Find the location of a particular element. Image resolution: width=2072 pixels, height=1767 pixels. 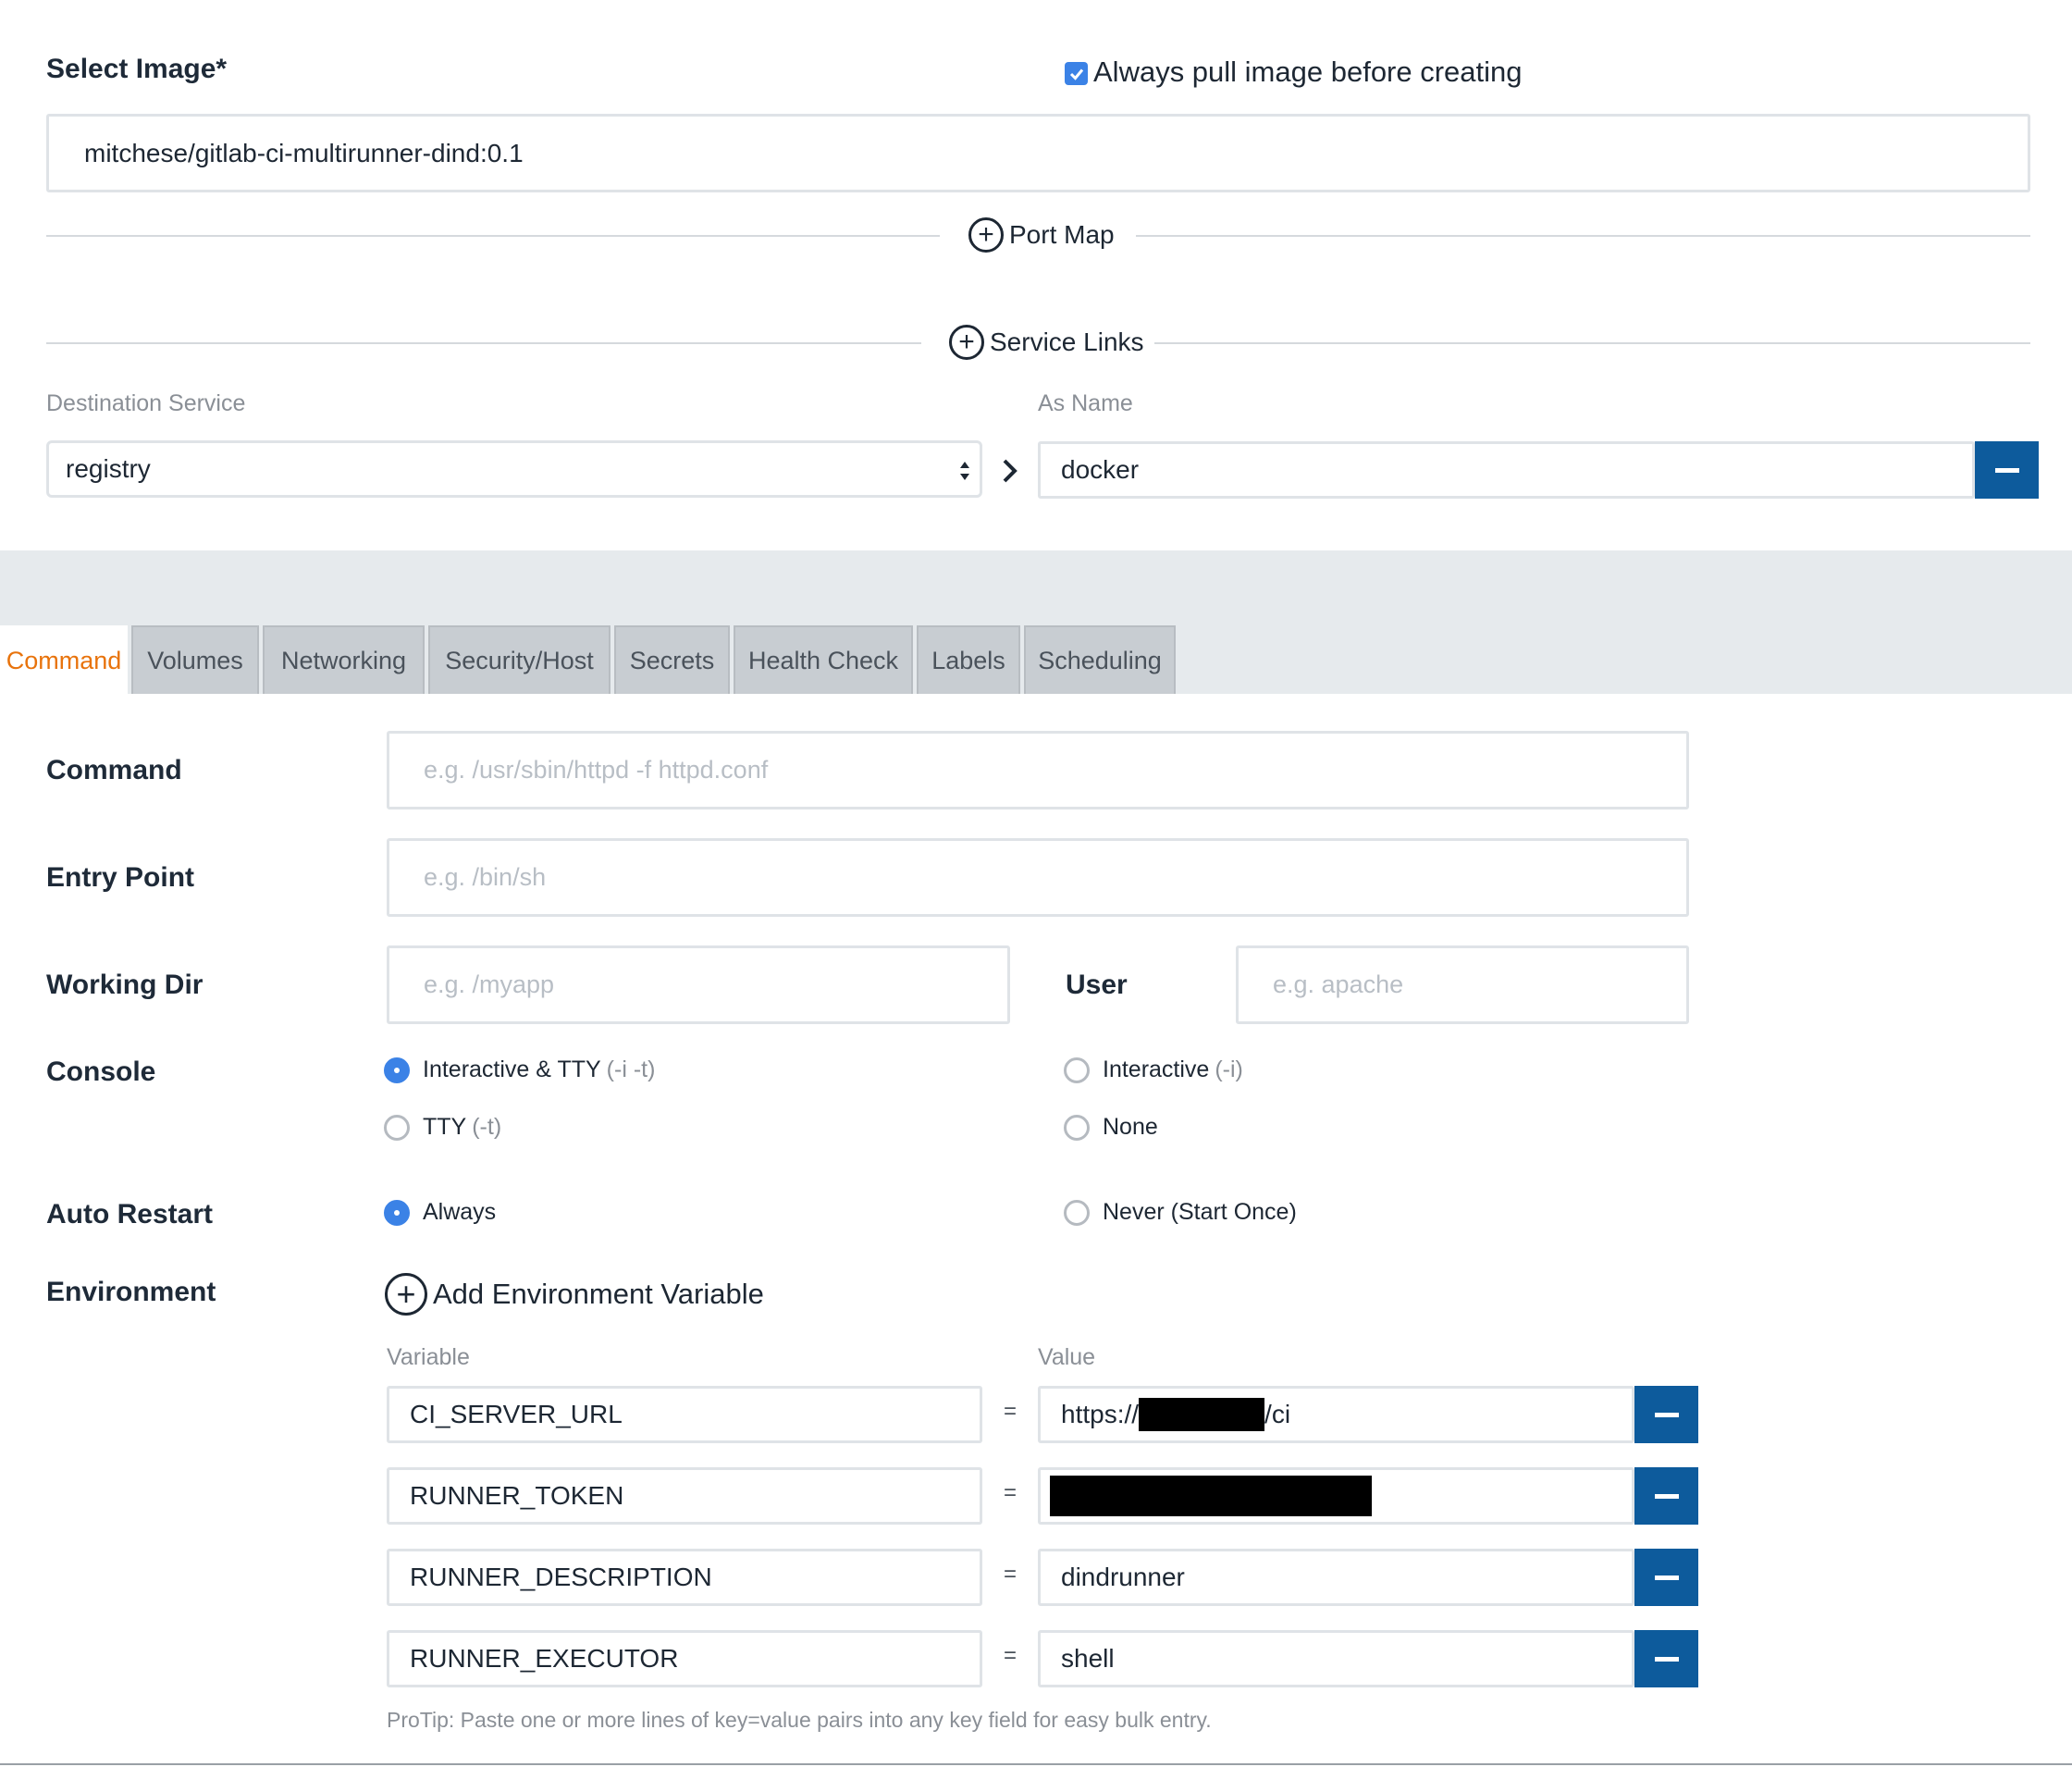

user-input: e.g. apache is located at coordinates (1463, 984).